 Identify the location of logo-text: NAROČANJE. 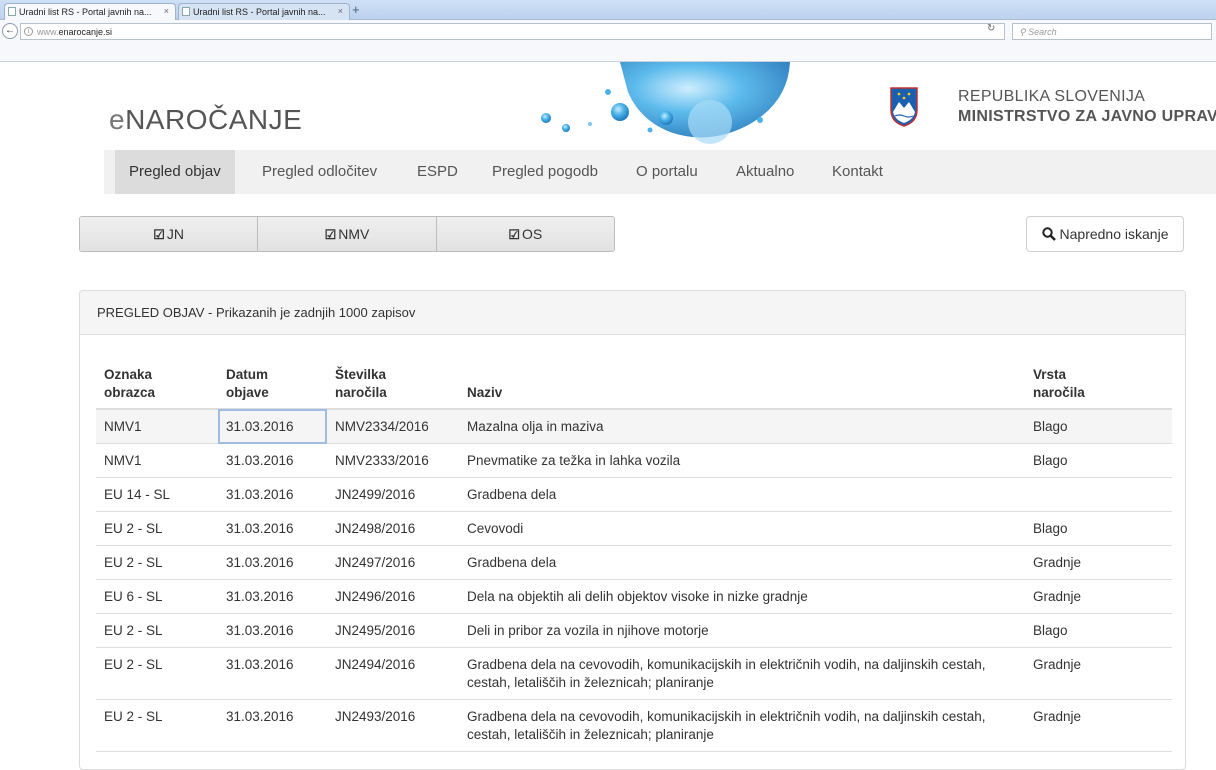
(214, 119).